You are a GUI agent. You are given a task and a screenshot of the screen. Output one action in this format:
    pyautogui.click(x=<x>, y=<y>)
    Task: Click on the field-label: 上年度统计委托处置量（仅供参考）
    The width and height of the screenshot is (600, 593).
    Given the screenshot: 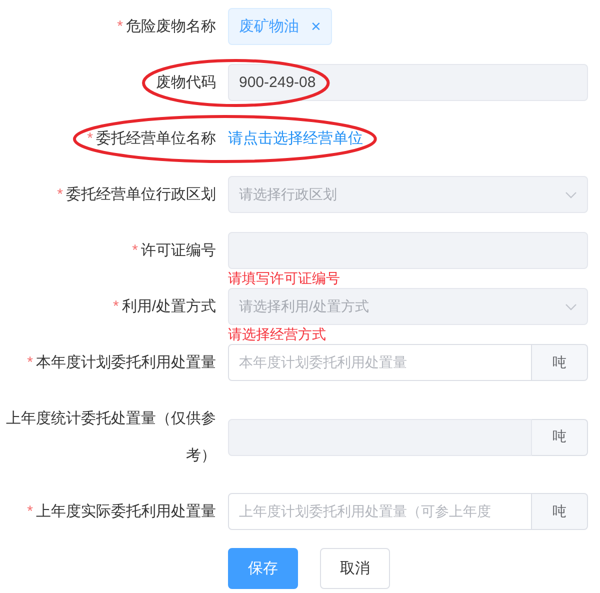 What is the action you would take?
    pyautogui.click(x=111, y=437)
    